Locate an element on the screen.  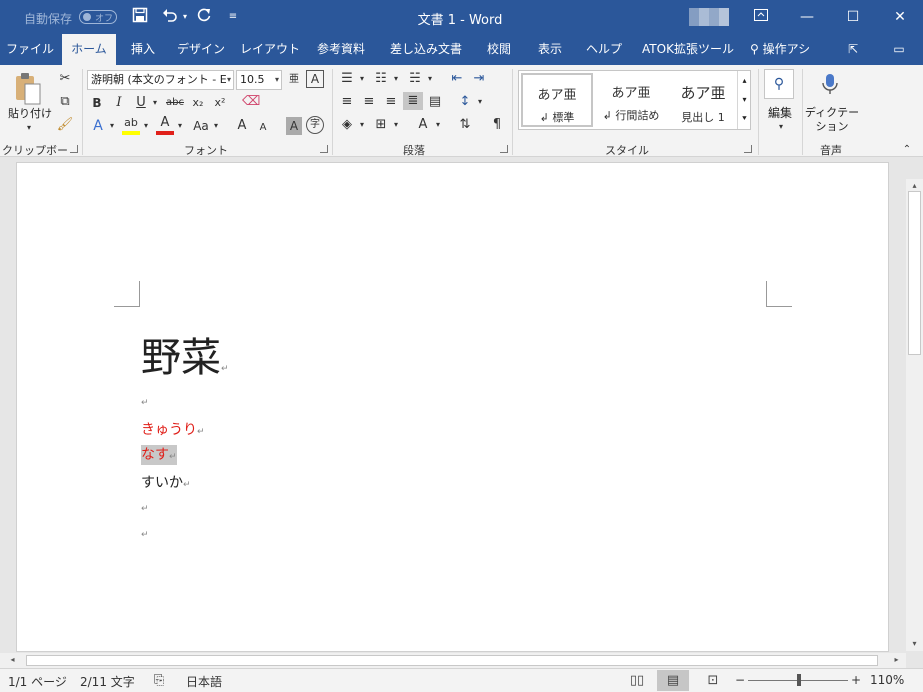
tab-atok: ATOK拡張ツール is located at coordinates (688, 49).